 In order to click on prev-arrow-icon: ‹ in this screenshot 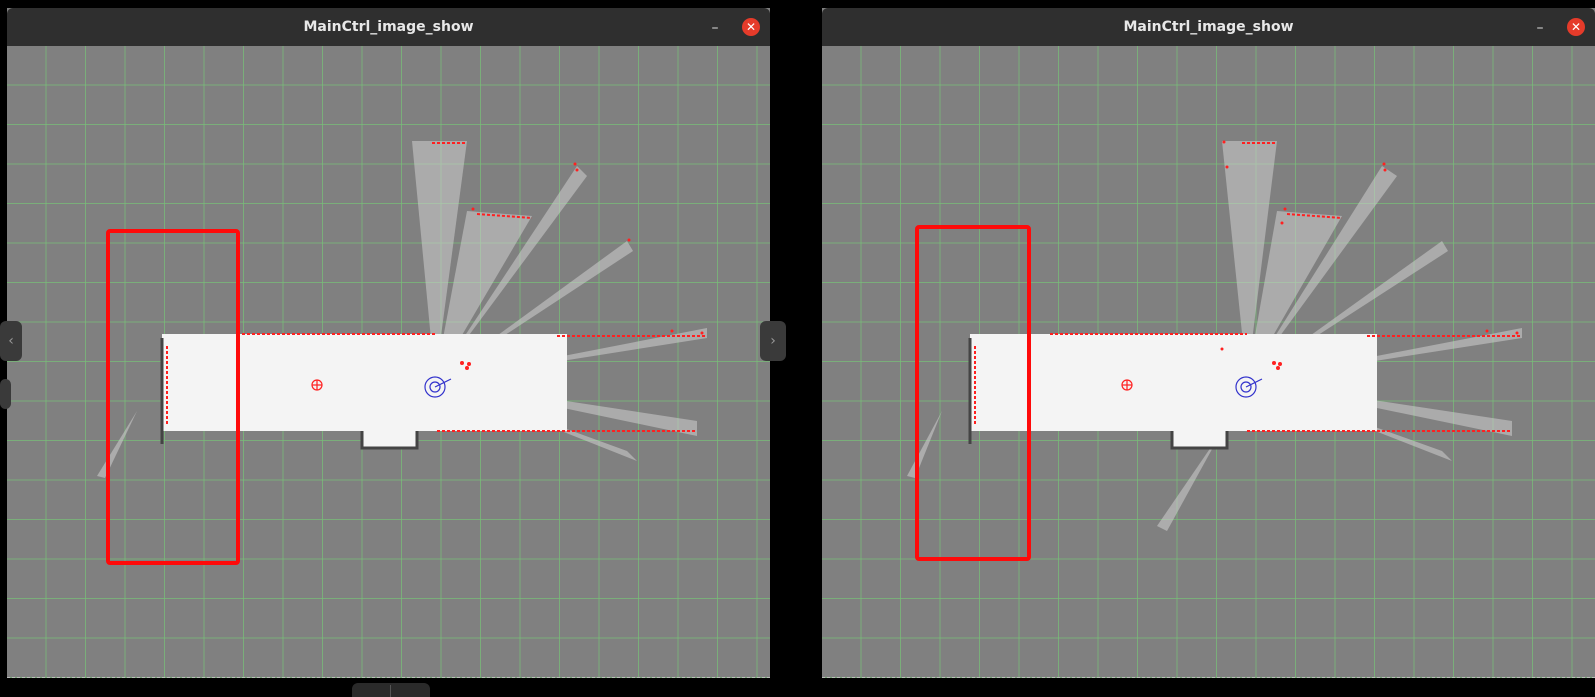, I will do `click(11, 341)`.